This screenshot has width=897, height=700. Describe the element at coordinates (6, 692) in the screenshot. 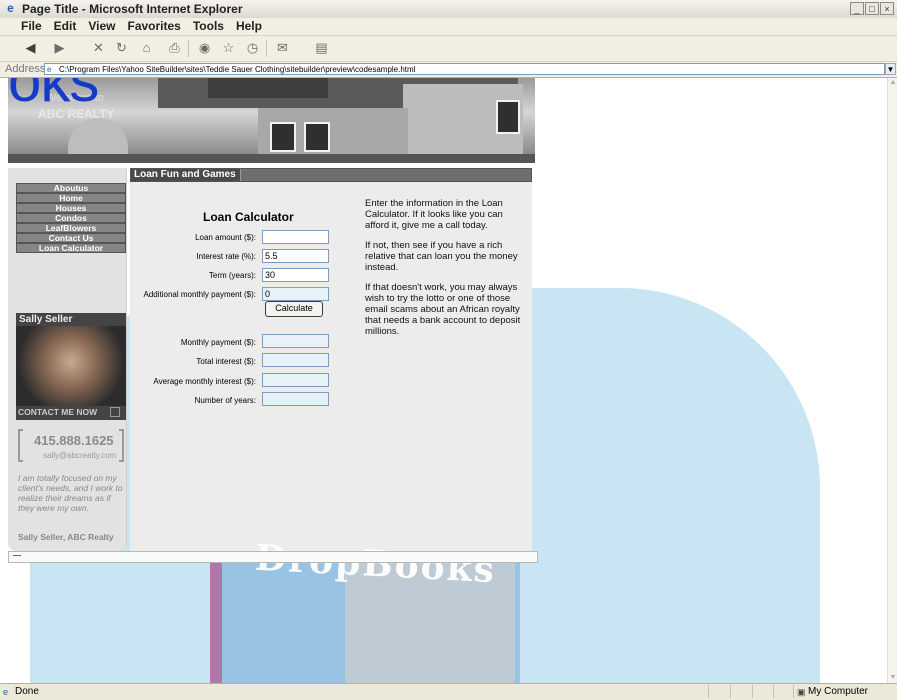

I see `page-done-icon: e` at that location.